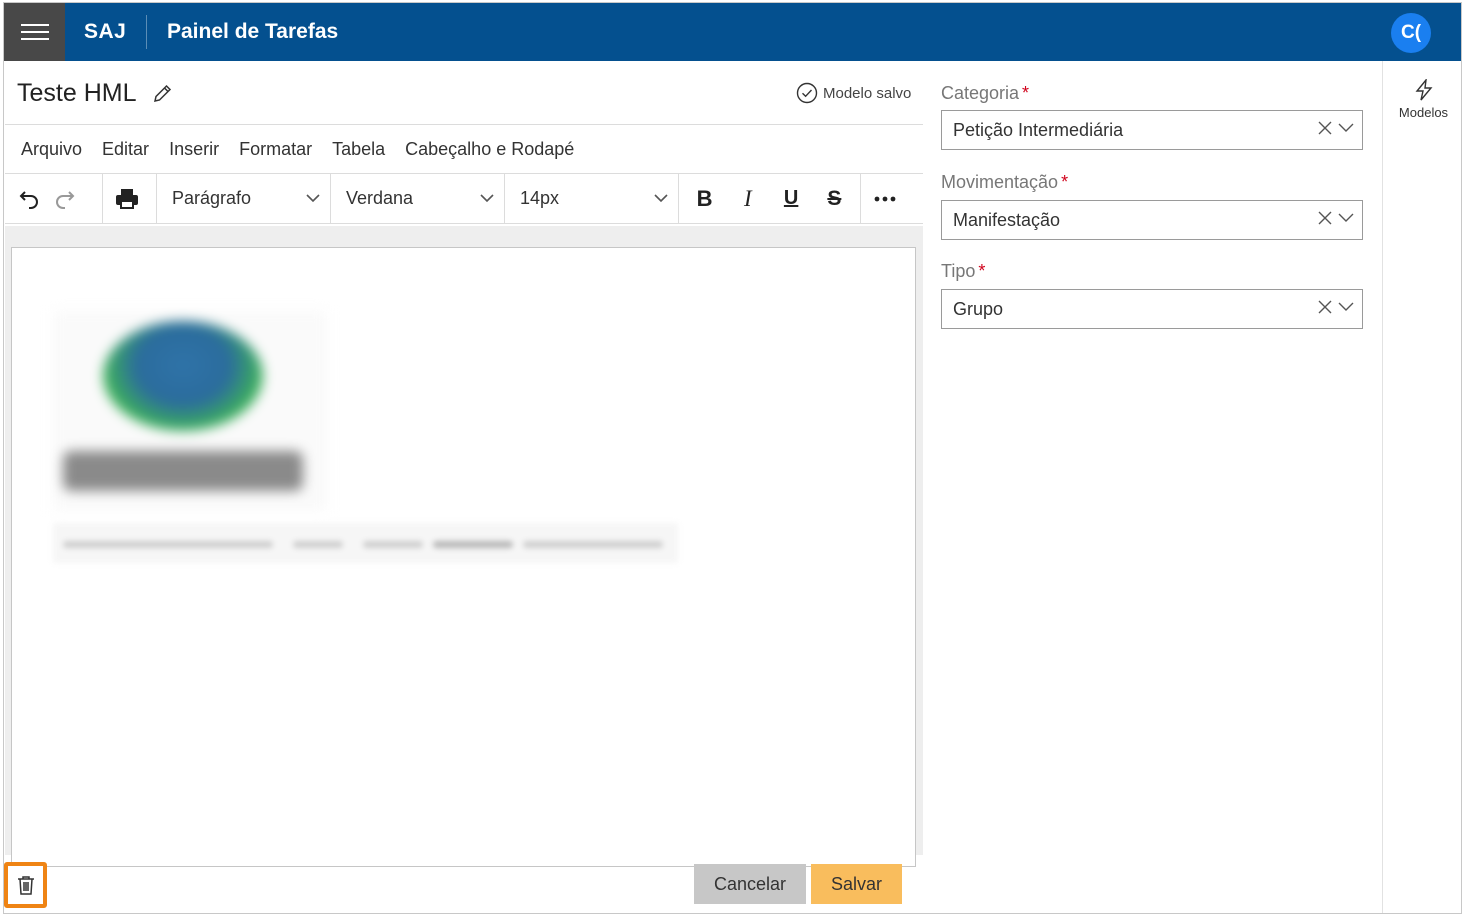 This screenshot has width=1464, height=916. Describe the element at coordinates (1421, 487) in the screenshot. I see `side-rail: Modelos` at that location.